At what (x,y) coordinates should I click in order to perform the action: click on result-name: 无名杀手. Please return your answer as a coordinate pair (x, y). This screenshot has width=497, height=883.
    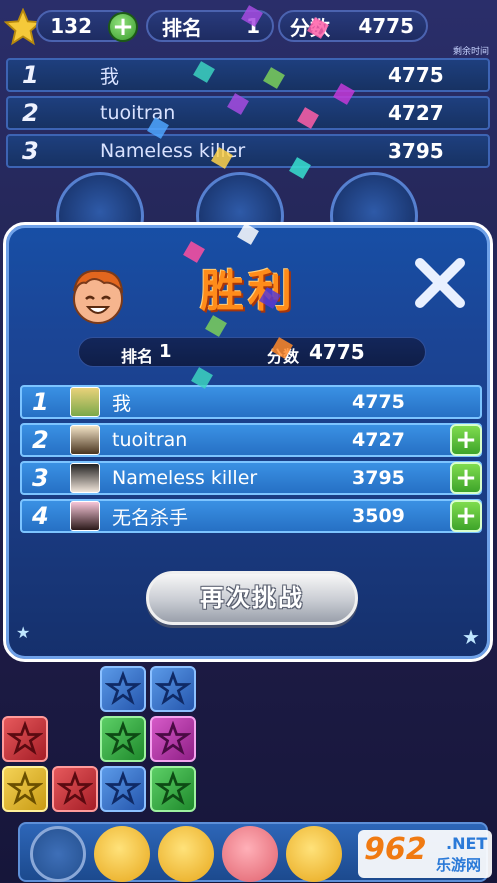
    Looking at the image, I should click on (150, 517).